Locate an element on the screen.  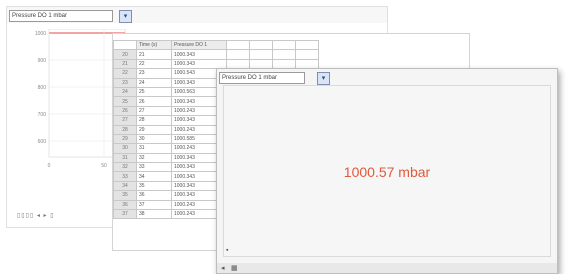
row-header: 29 is located at coordinates (125, 139).